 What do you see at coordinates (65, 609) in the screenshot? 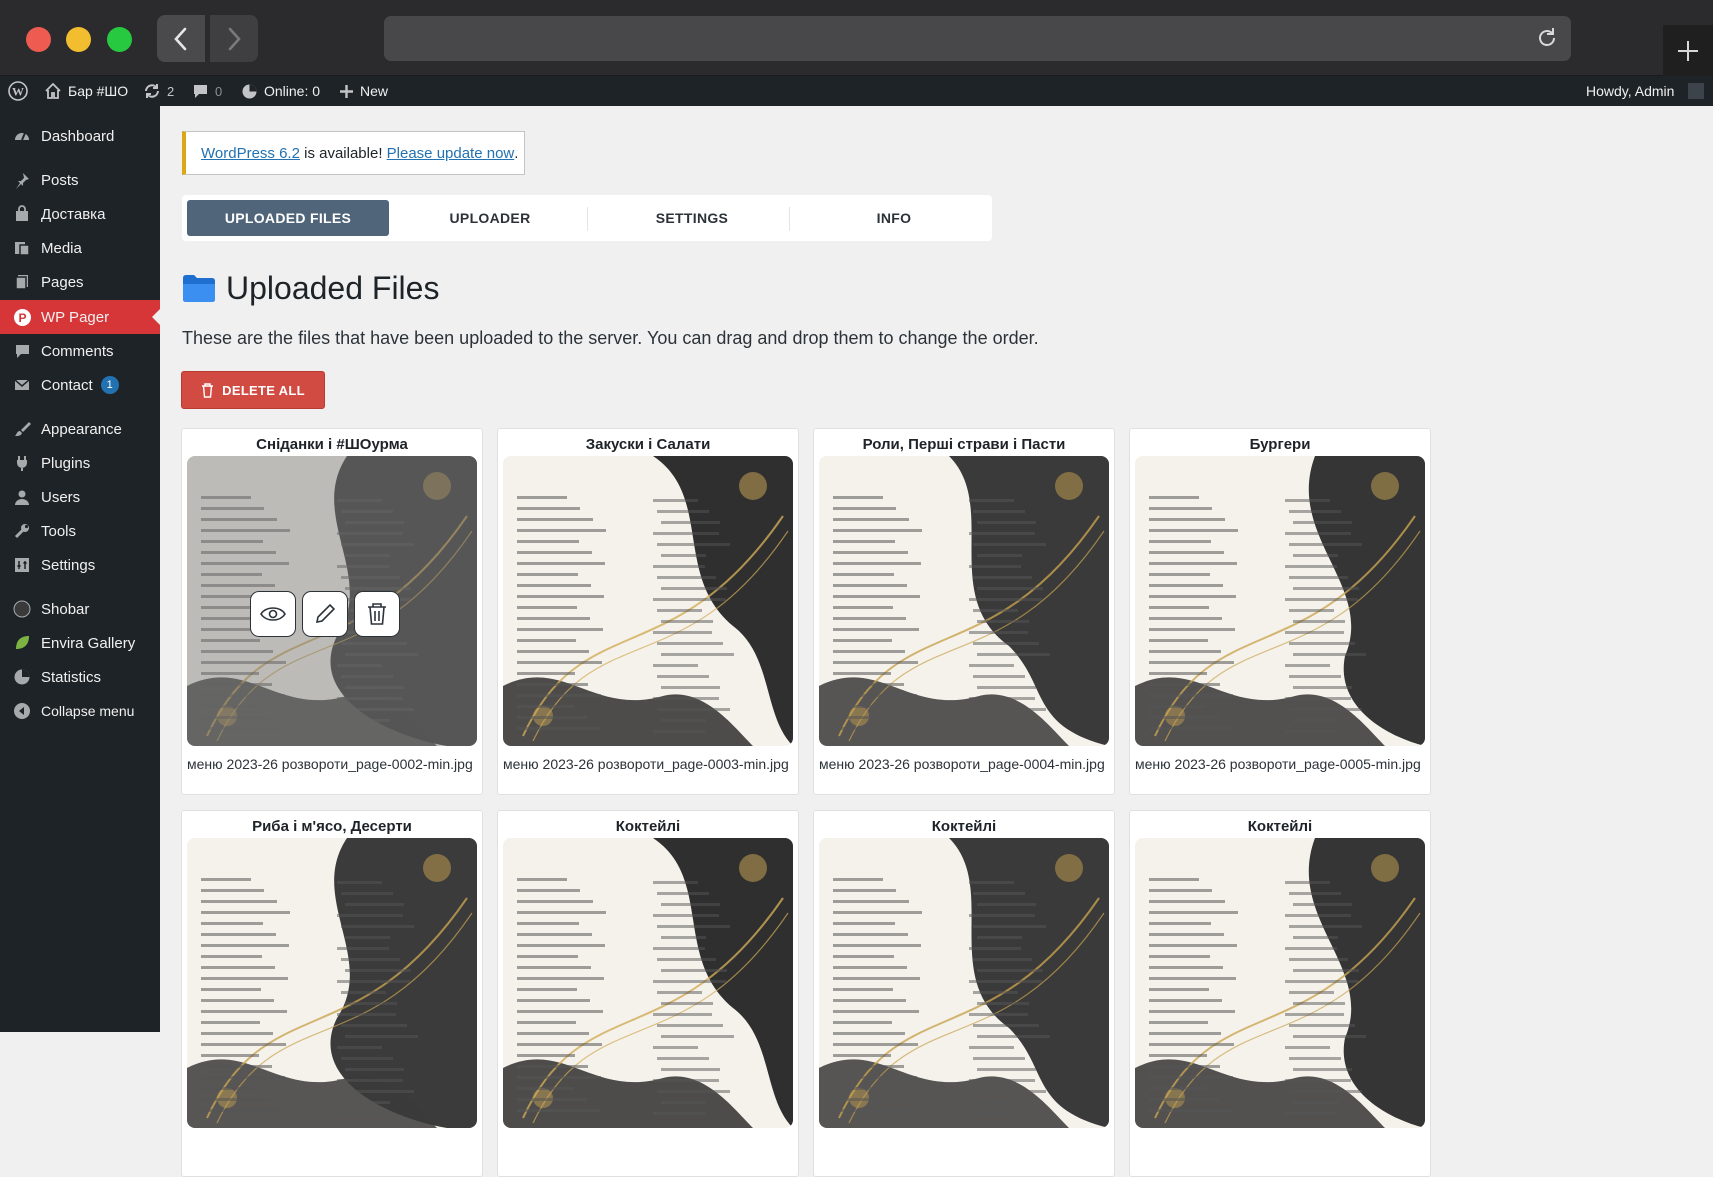
I see `sidebar-item-label: Shobar` at bounding box center [65, 609].